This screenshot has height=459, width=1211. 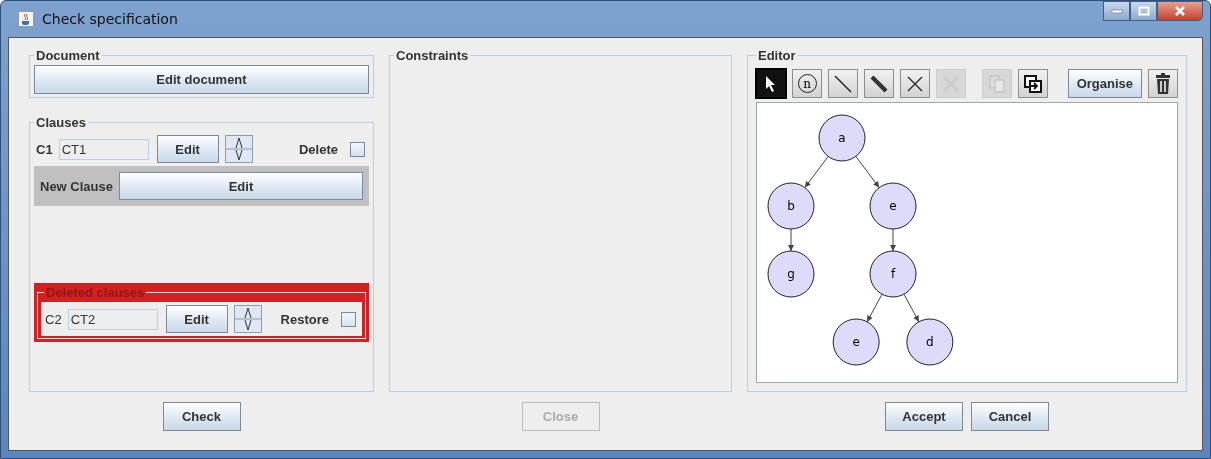 I want to click on edit-document-button: Edit document, so click(x=201, y=79).